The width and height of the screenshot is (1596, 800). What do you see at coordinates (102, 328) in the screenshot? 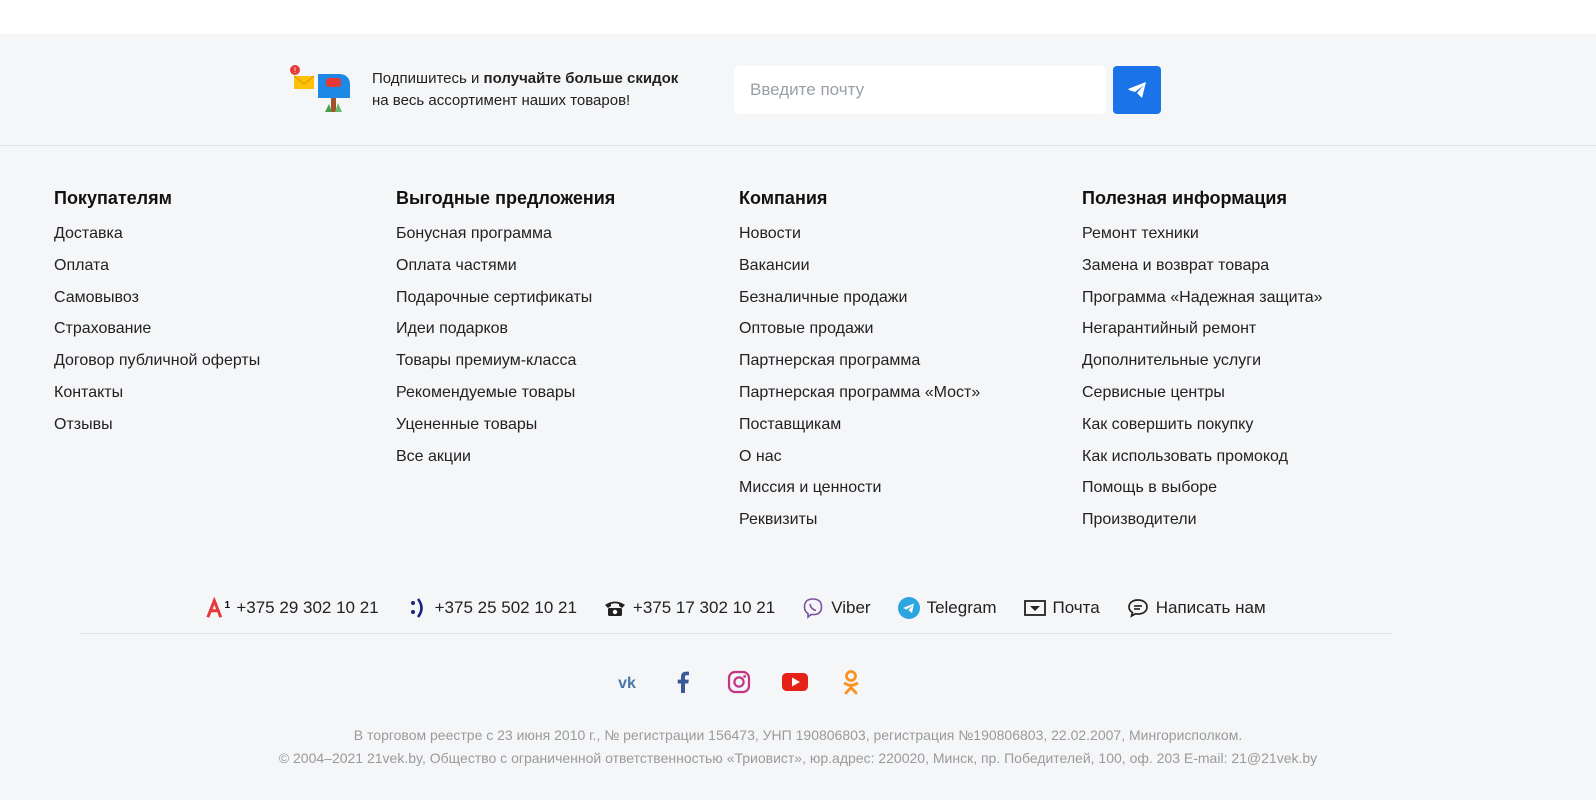
I see `footer-link: Страхование` at bounding box center [102, 328].